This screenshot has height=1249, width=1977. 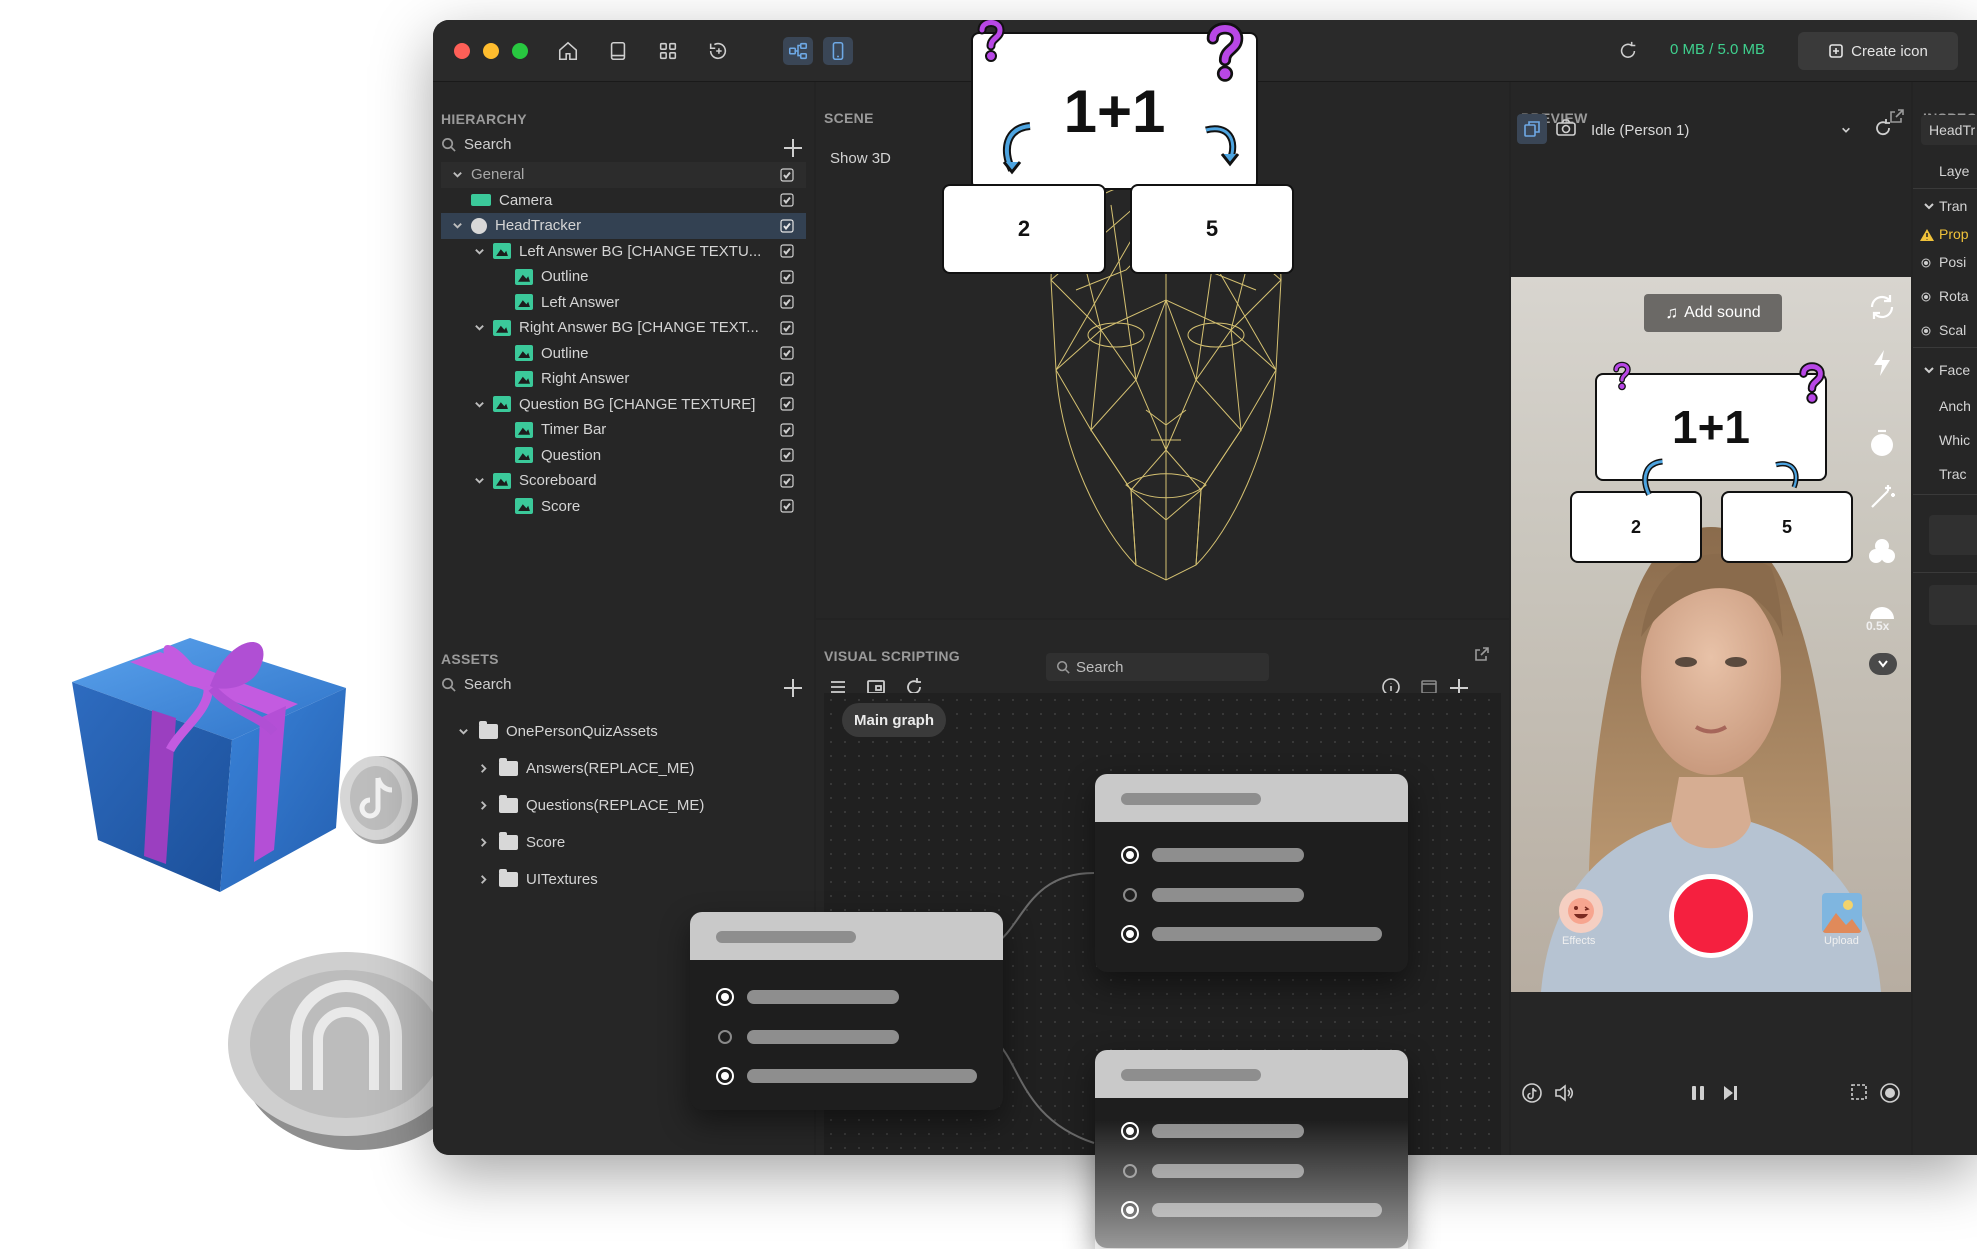 What do you see at coordinates (584, 768) in the screenshot?
I see `asset-folder: Answers(REPLACE_ME)` at bounding box center [584, 768].